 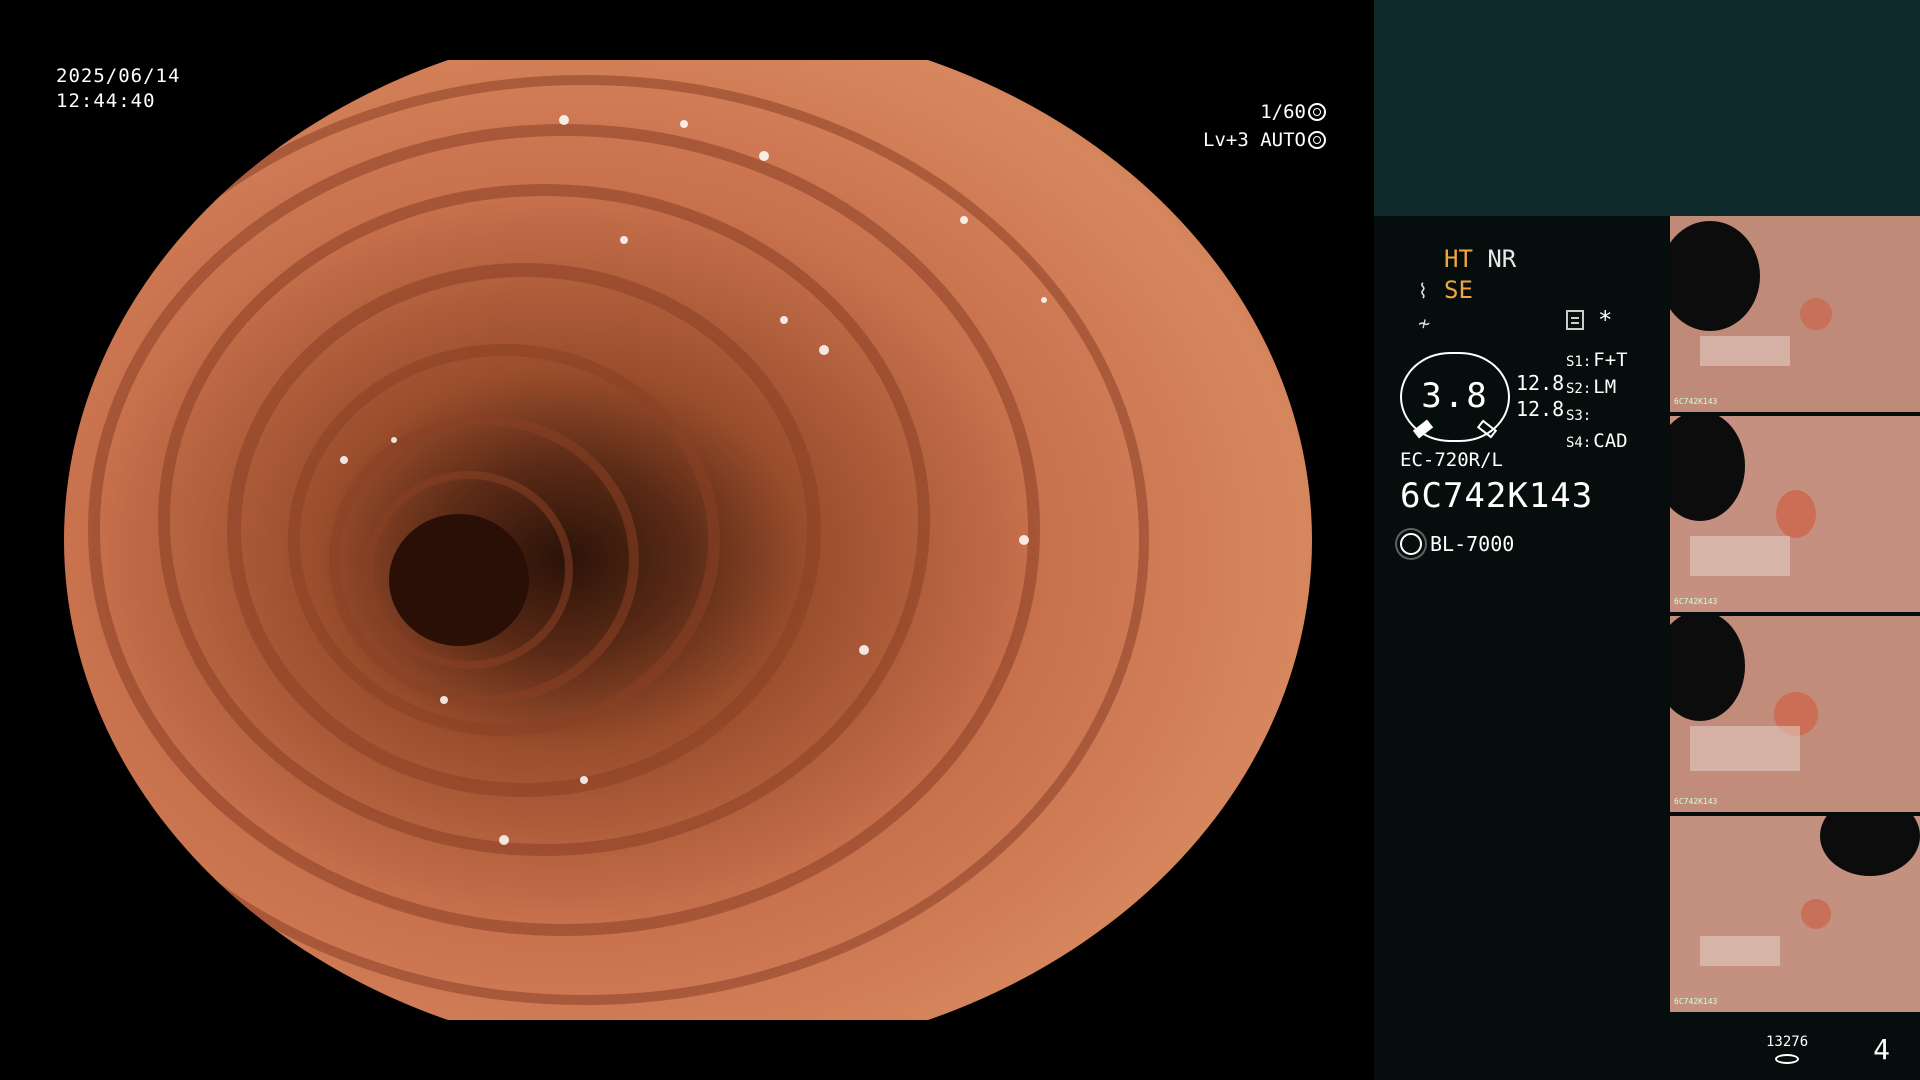 What do you see at coordinates (1540, 383) in the screenshot?
I see `gauge-top-value: 12.8` at bounding box center [1540, 383].